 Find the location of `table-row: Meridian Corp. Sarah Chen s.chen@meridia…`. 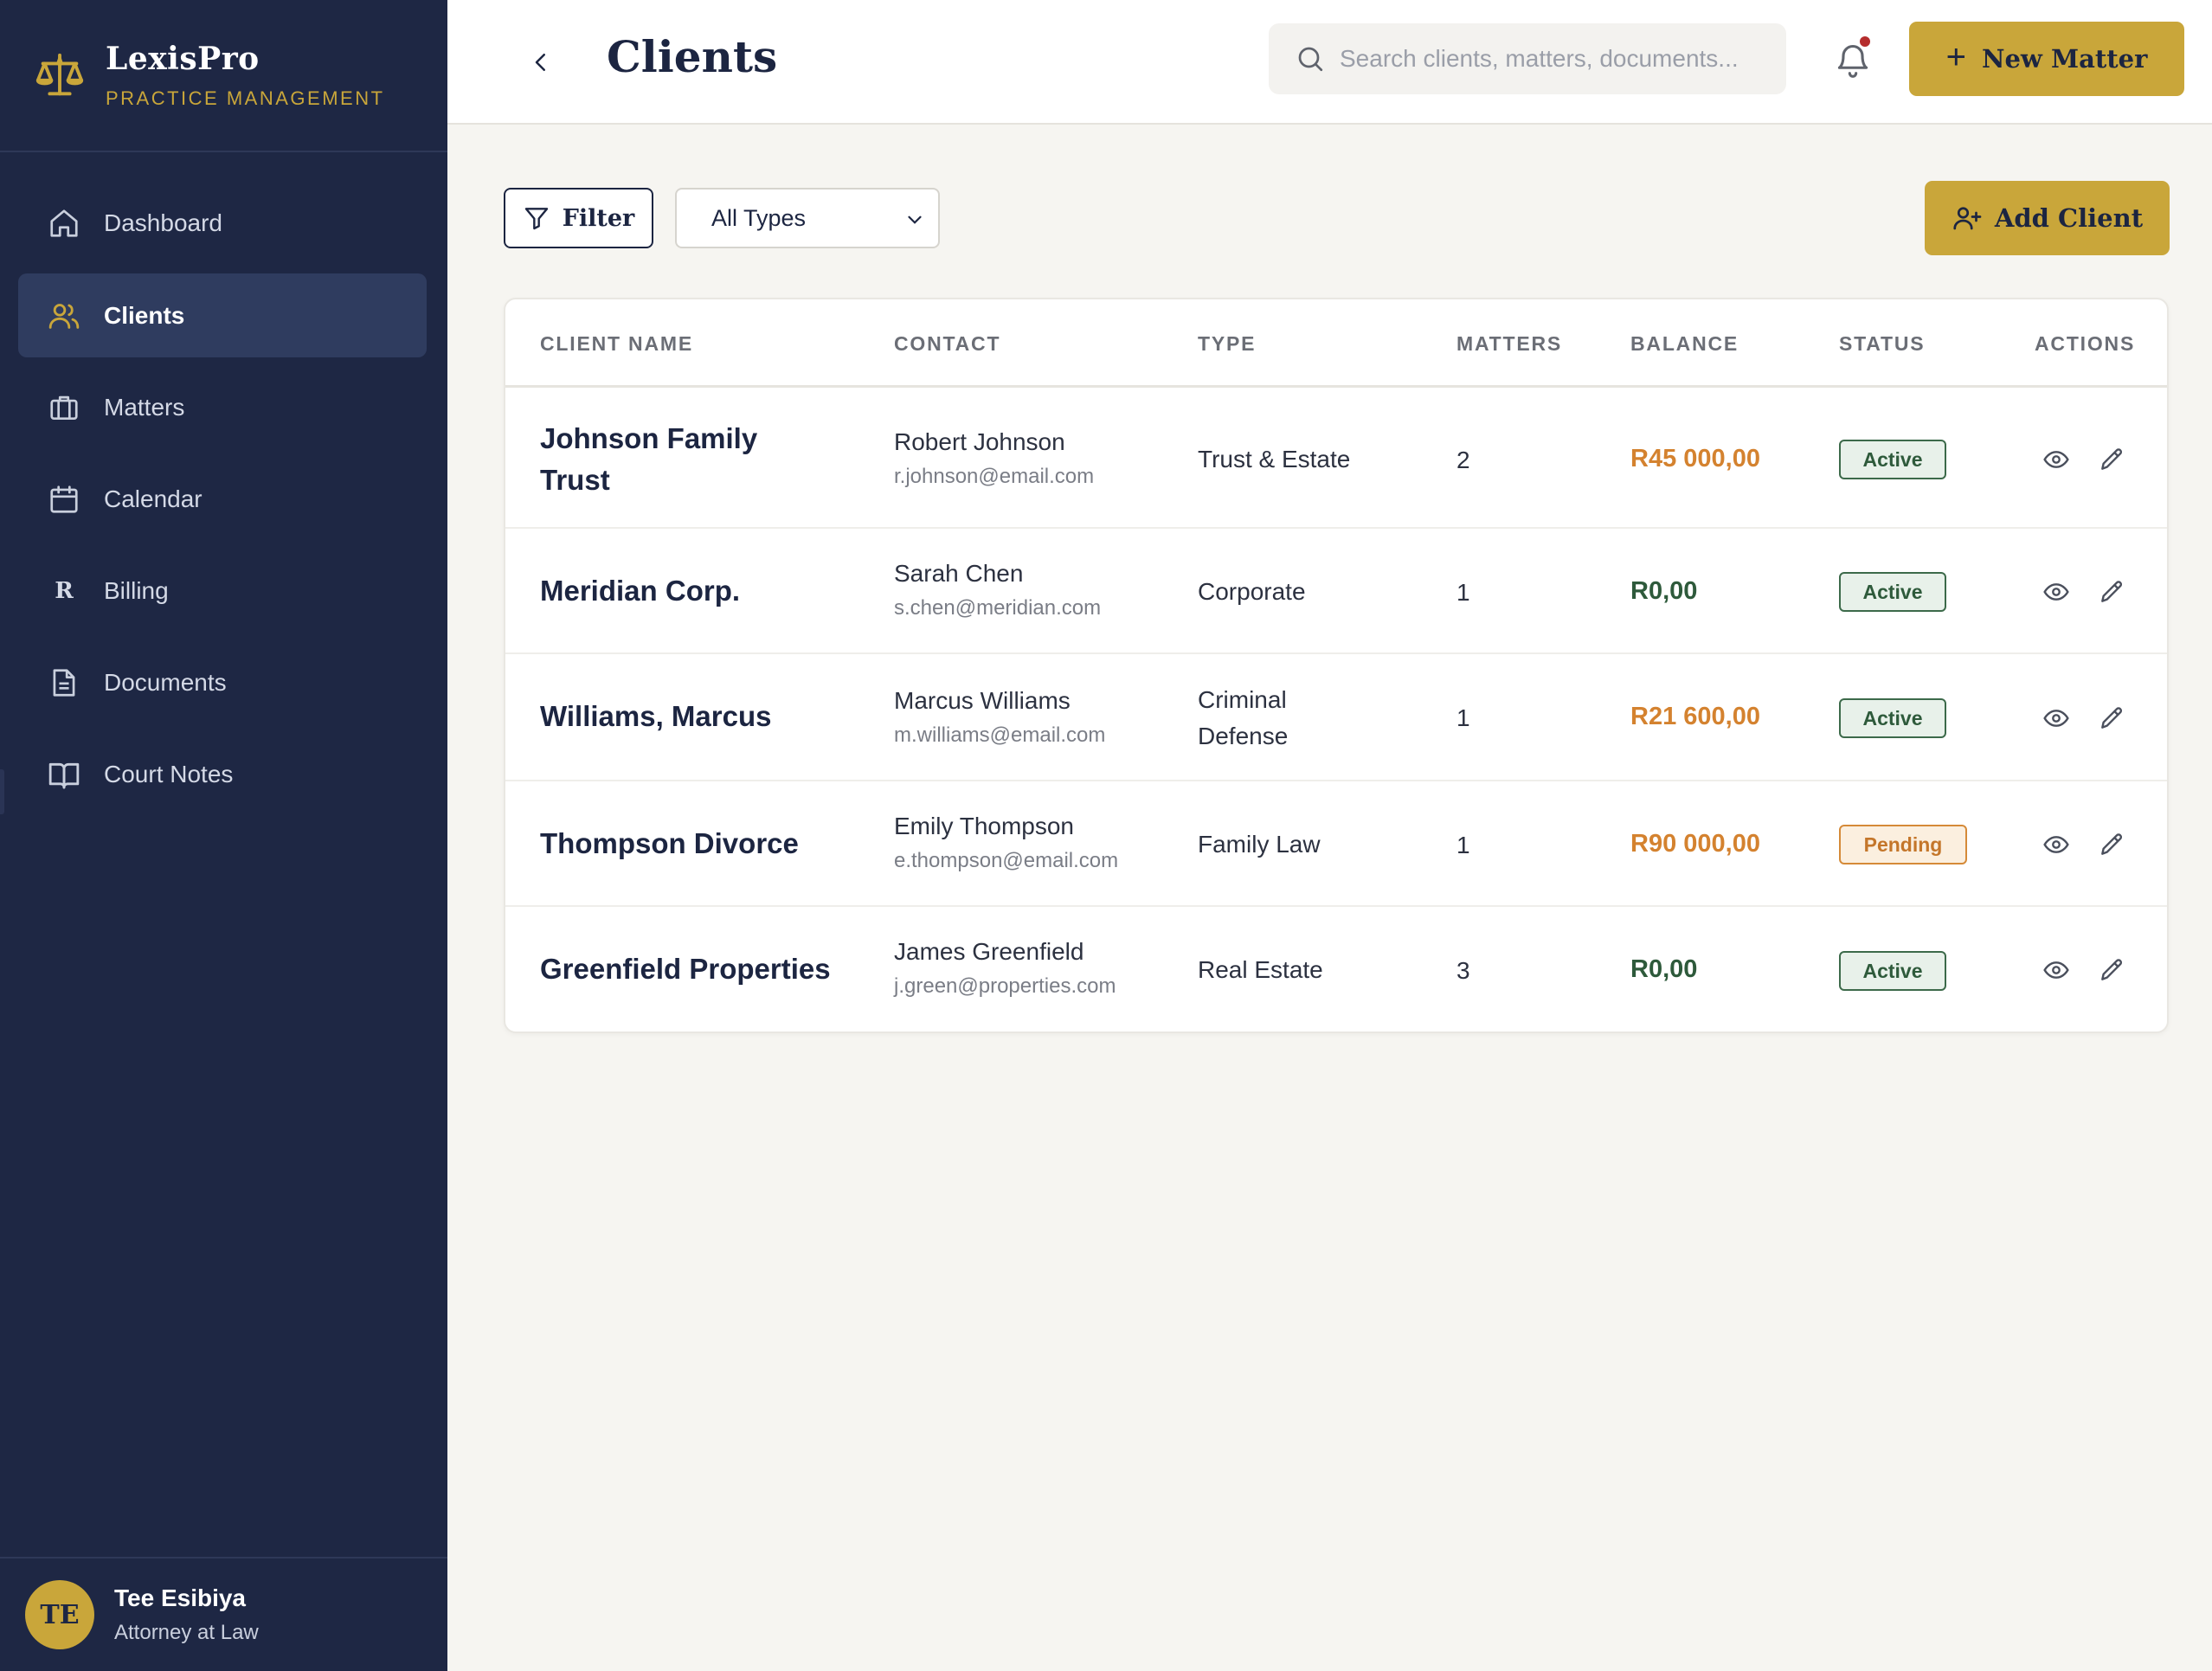

table-row: Meridian Corp. Sarah Chen s.chen@meridia… is located at coordinates (1336, 591).